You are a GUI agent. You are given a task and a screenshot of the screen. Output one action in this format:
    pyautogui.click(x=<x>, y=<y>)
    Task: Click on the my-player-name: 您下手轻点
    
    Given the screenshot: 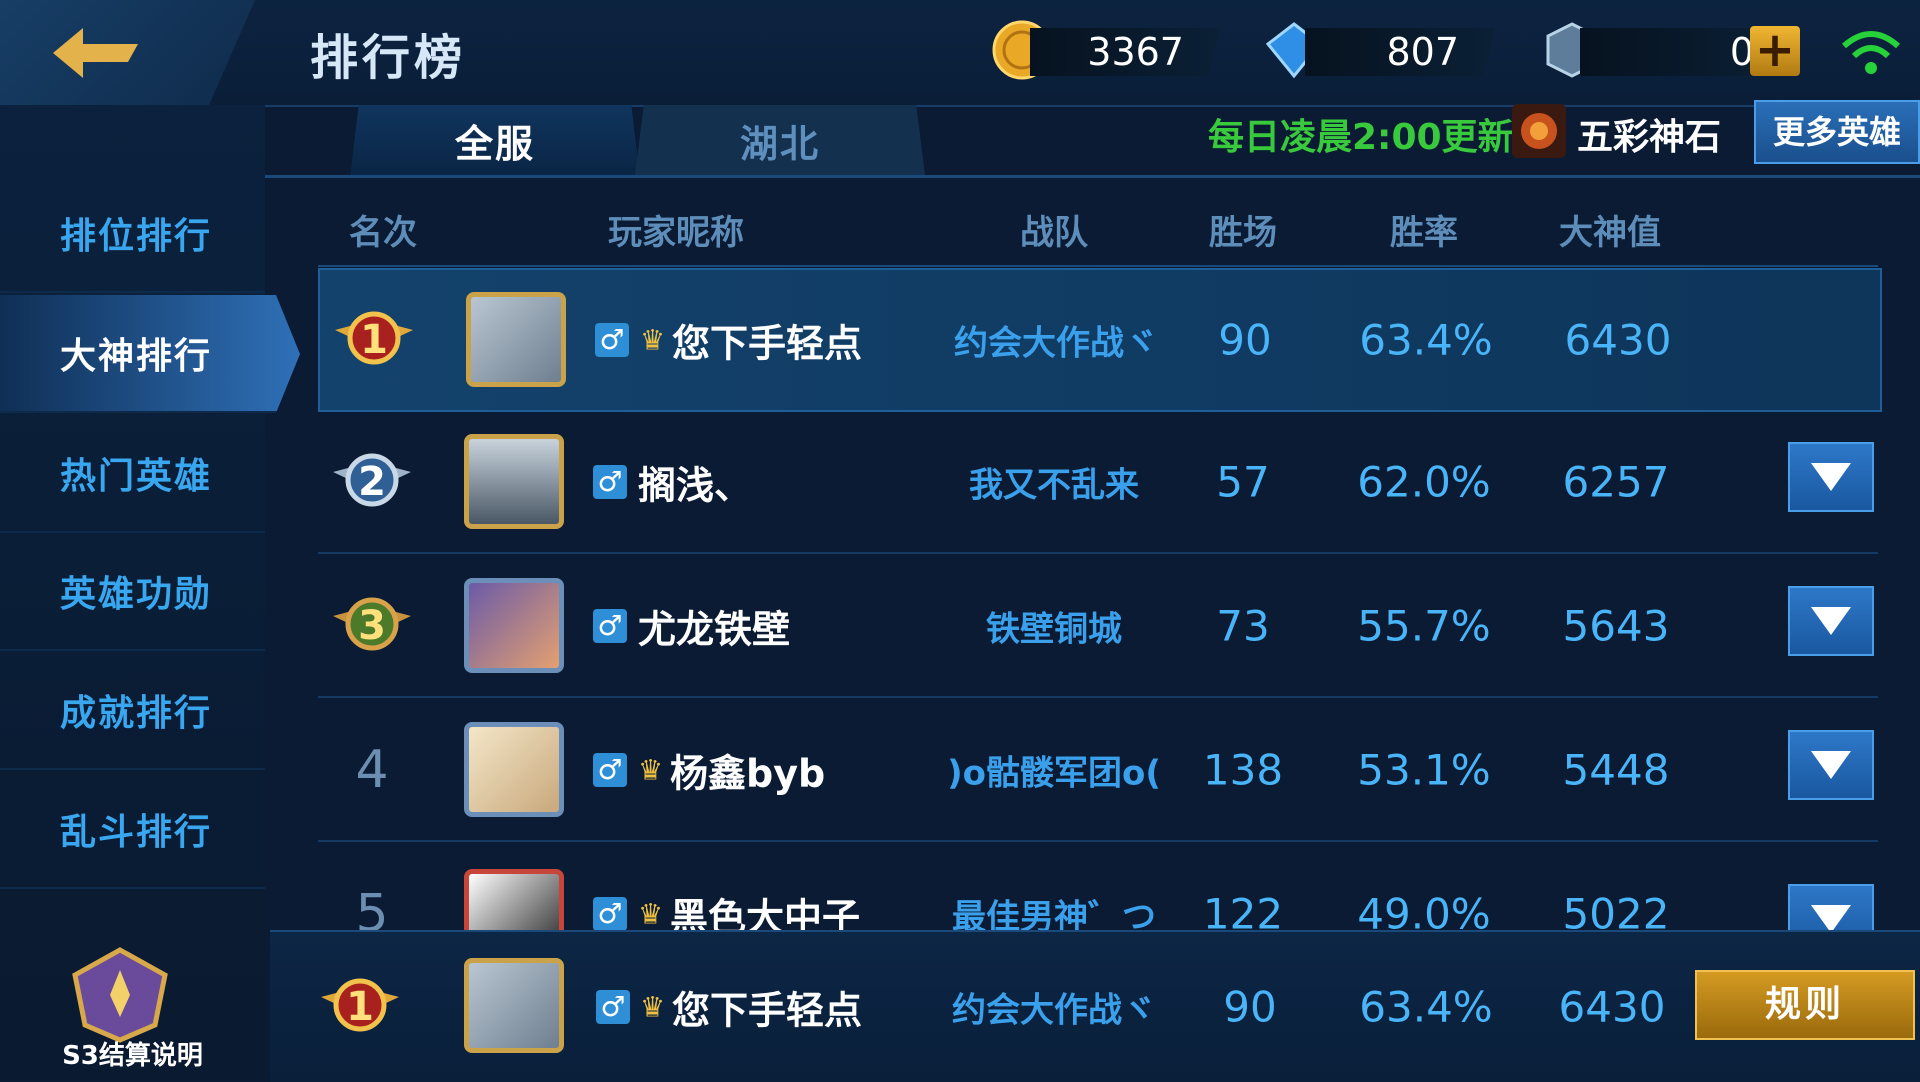 What is the action you would take?
    pyautogui.click(x=767, y=1010)
    